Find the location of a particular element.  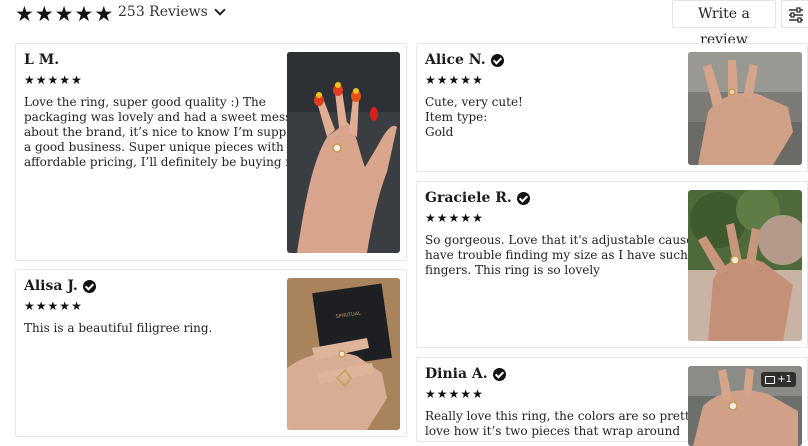

reviewer-name: Graciele R. is located at coordinates (477, 198).